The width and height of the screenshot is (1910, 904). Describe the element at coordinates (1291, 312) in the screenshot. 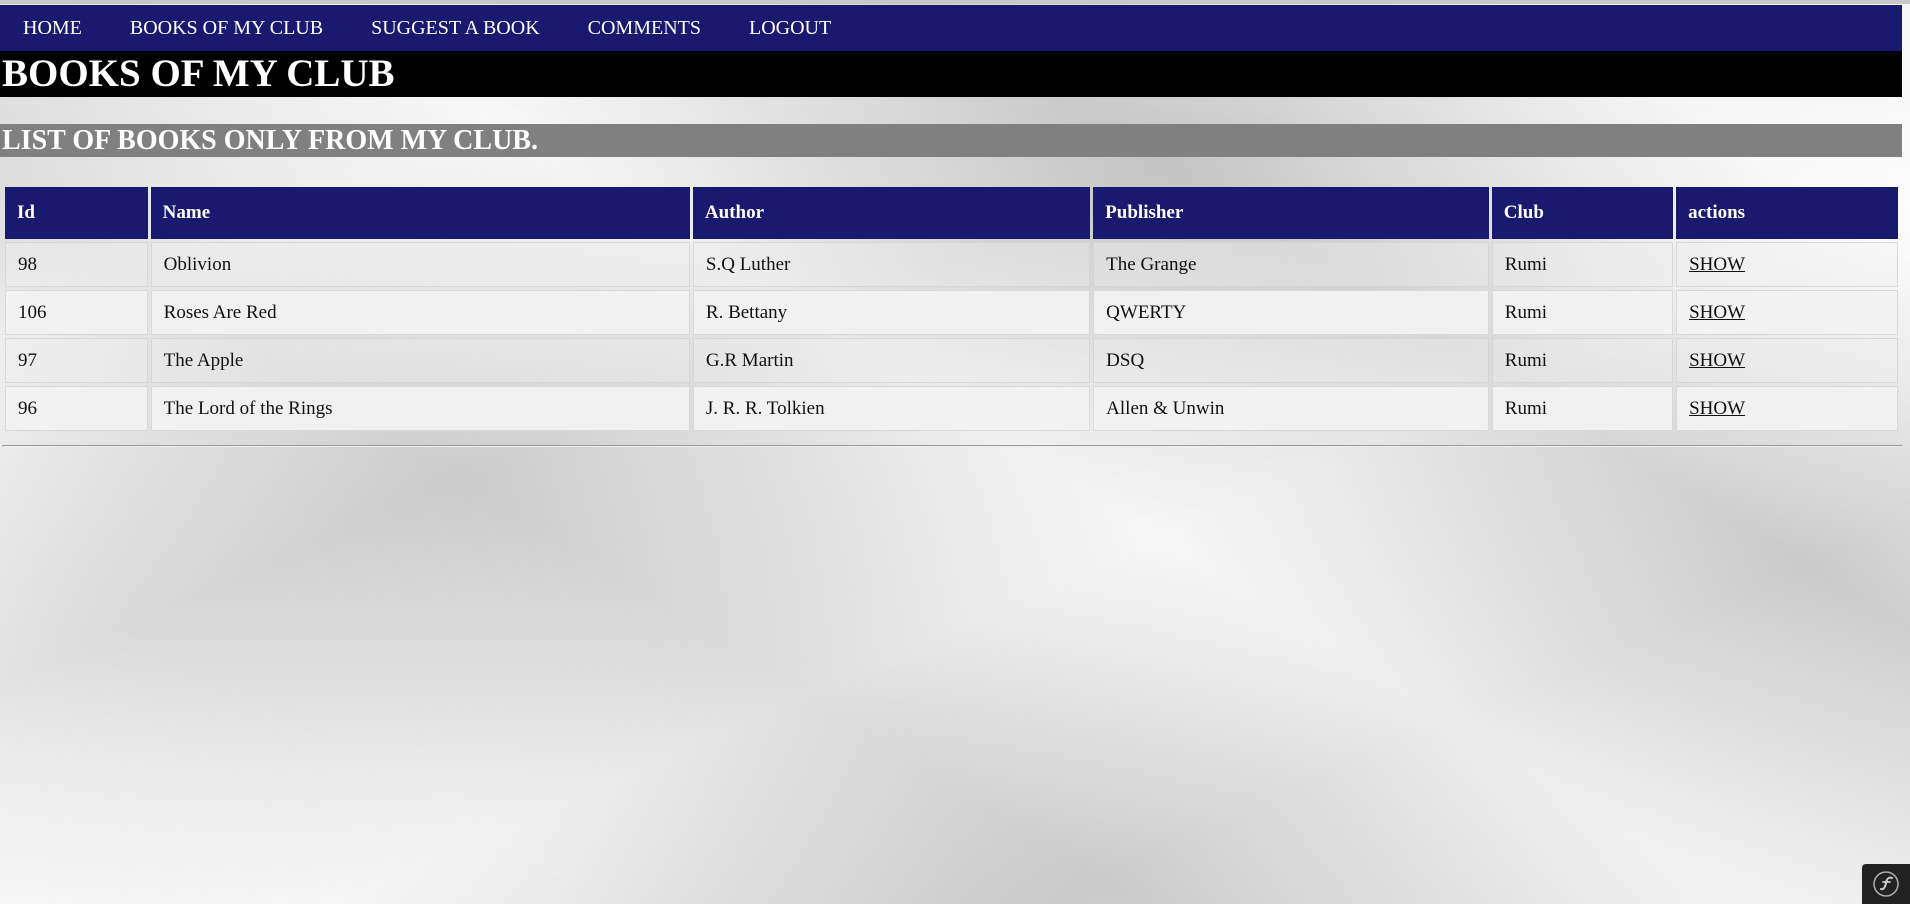

I see `cell-publisher: QWERTY` at that location.